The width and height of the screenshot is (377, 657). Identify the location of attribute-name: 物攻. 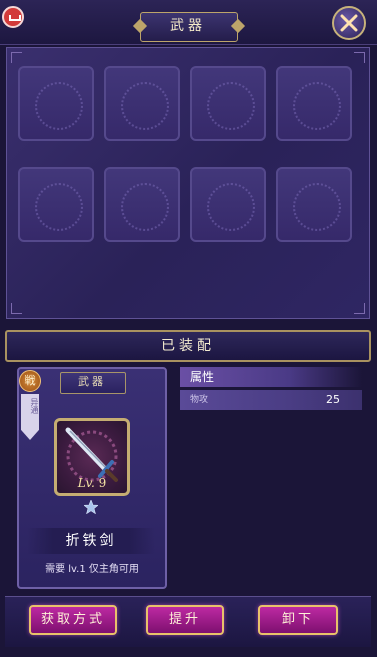
(199, 400).